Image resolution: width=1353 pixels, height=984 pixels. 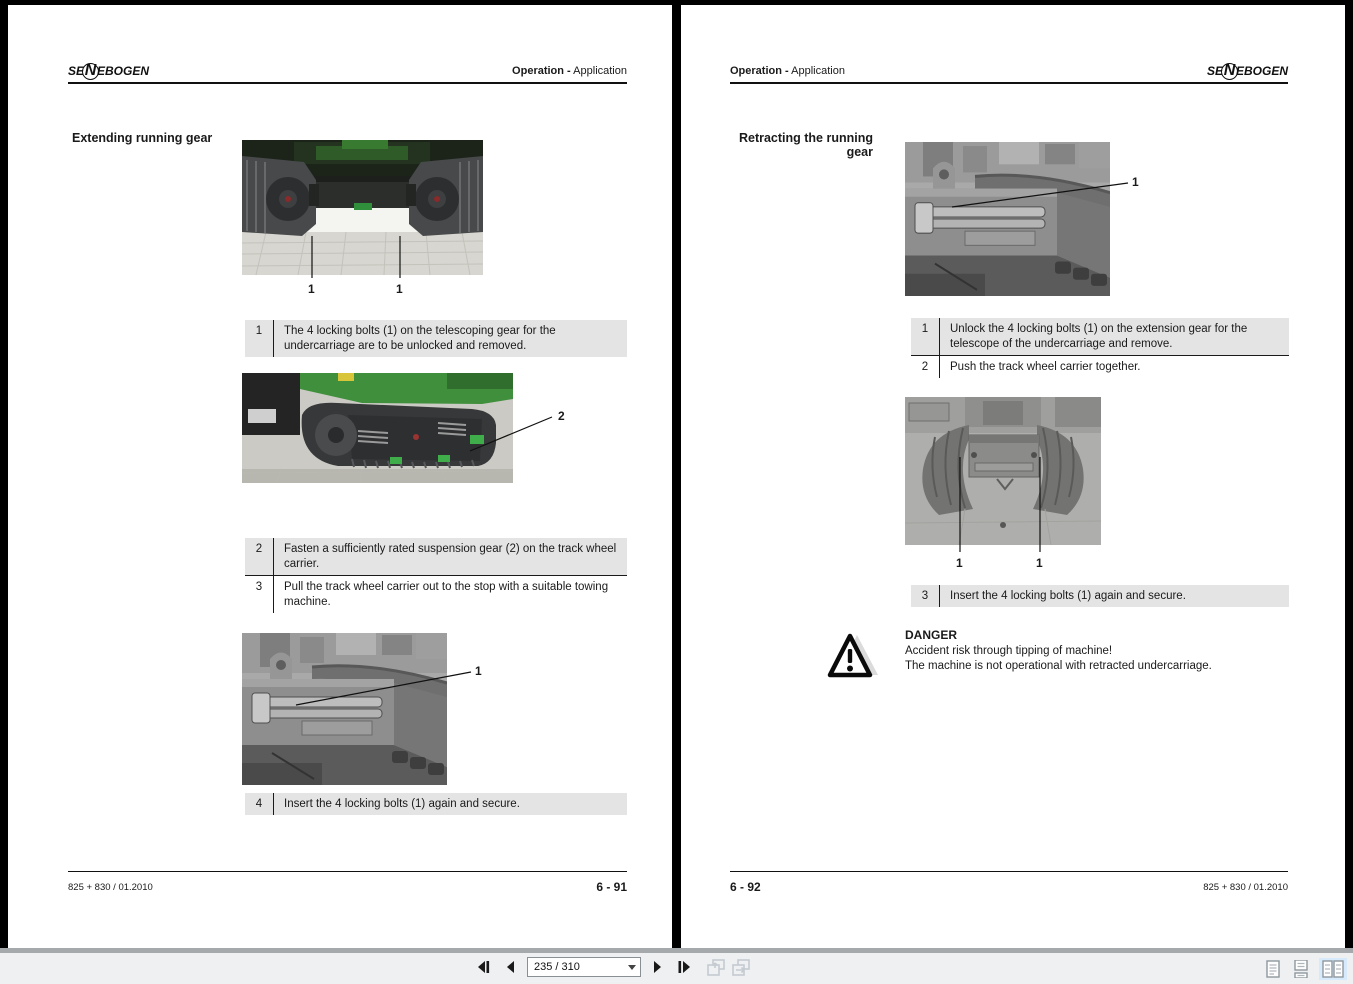 I want to click on first-page-icon, so click(x=484, y=967).